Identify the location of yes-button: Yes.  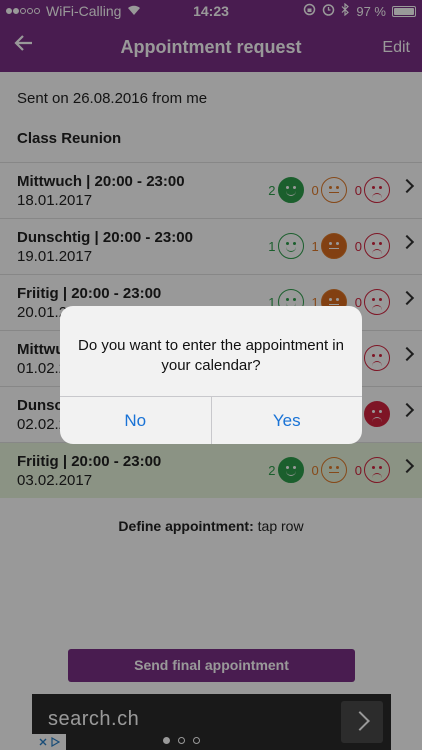
(286, 420).